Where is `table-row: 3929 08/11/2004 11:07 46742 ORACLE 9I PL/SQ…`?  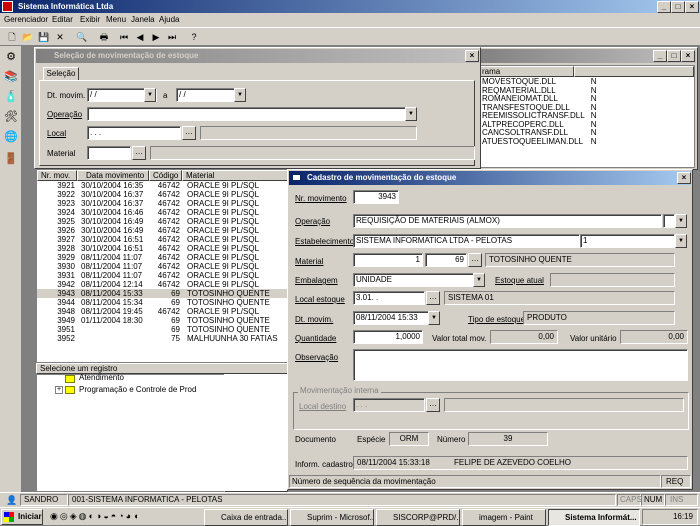
table-row: 3929 08/11/2004 11:07 46742 ORACLE 9I PL/SQ… is located at coordinates (165, 257).